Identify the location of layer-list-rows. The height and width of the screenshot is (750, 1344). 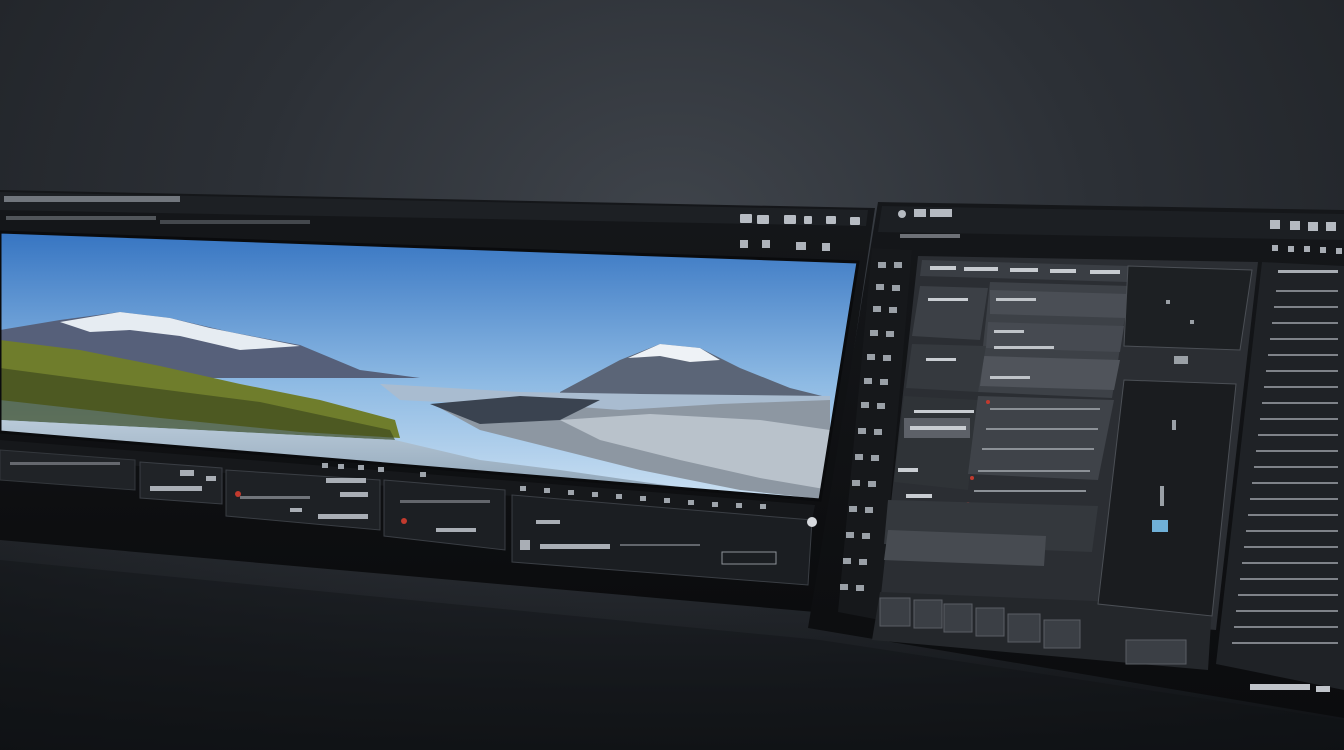
(1054, 340).